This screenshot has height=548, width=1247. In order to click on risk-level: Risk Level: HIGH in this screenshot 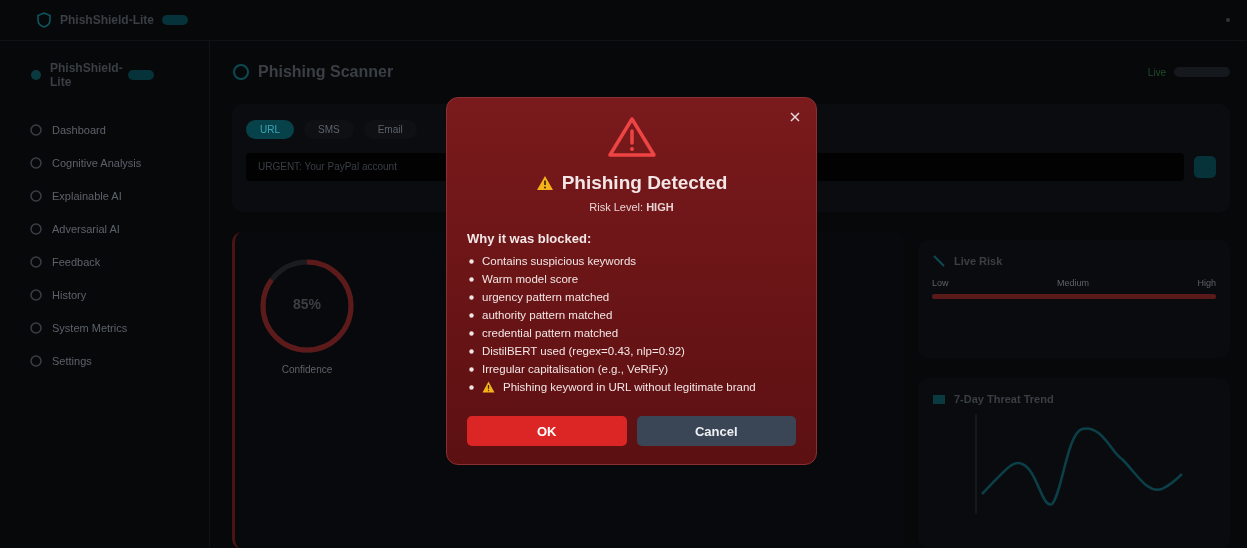, I will do `click(631, 207)`.